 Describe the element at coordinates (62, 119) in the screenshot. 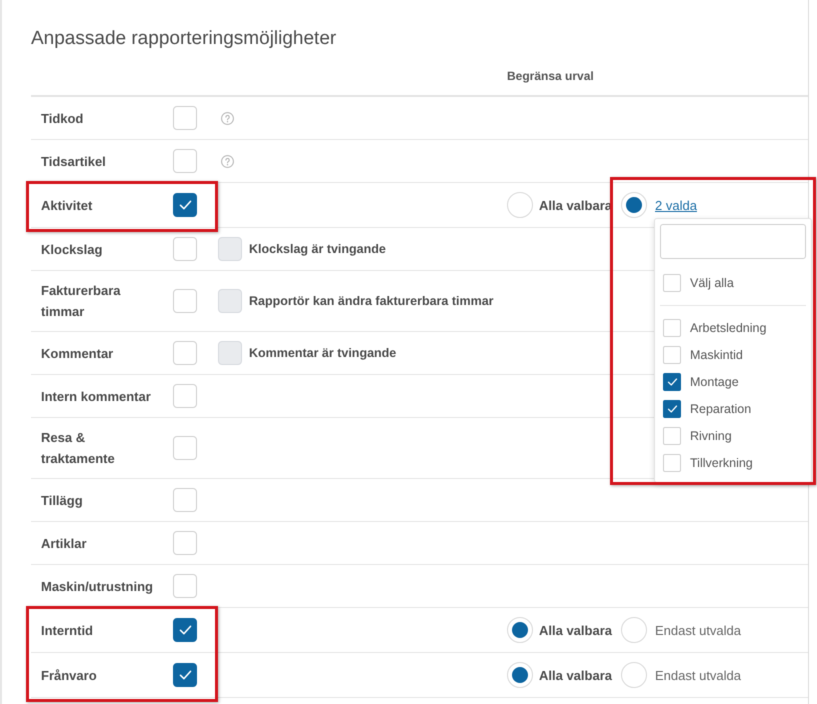

I see `setting-label: Tidkod` at that location.